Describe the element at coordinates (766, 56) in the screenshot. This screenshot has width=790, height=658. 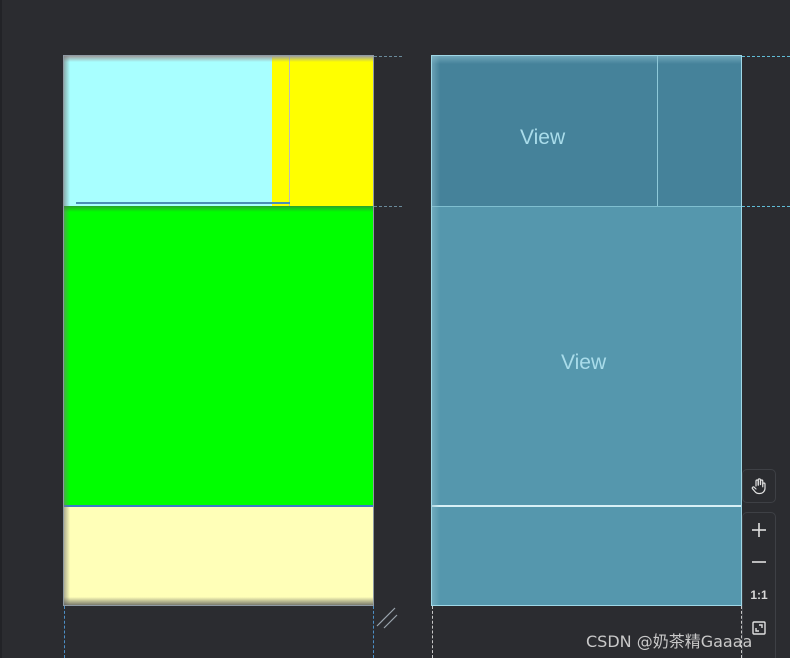
I see `guide-top-blueprint` at that location.